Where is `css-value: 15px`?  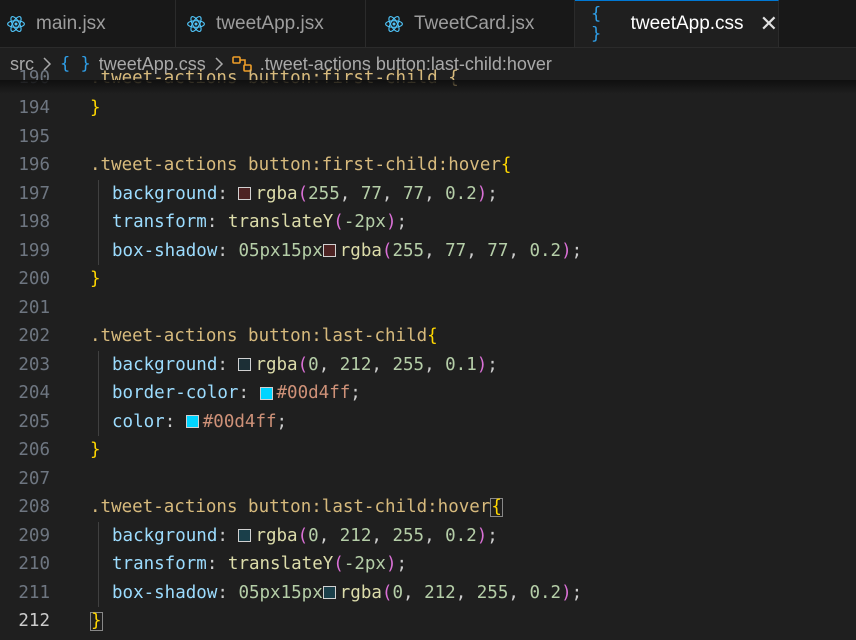 css-value: 15px is located at coordinates (301, 592).